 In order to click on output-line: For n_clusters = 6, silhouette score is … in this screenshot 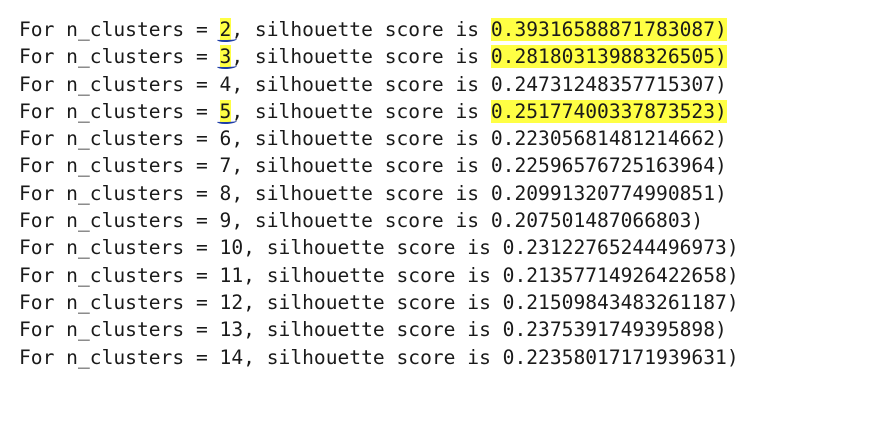, I will do `click(379, 138)`.